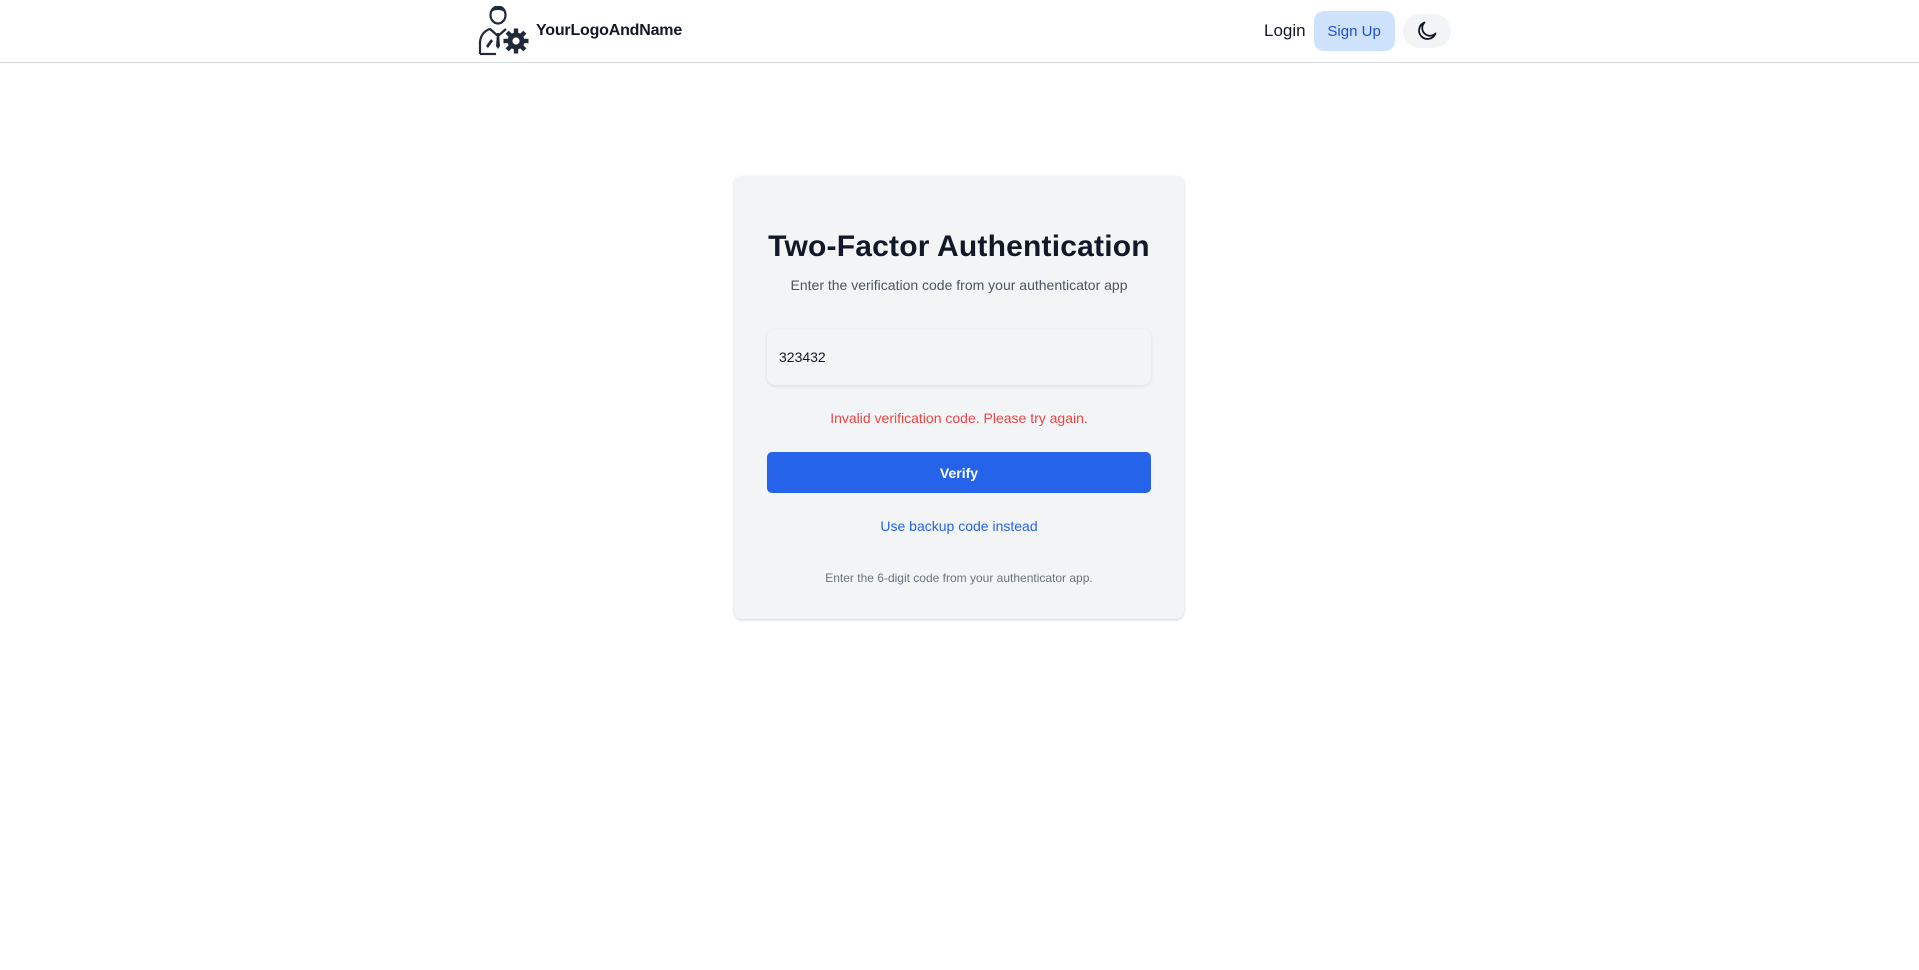 The width and height of the screenshot is (1919, 970). Describe the element at coordinates (959, 246) in the screenshot. I see `page-title: Two-Factor Authentication` at that location.